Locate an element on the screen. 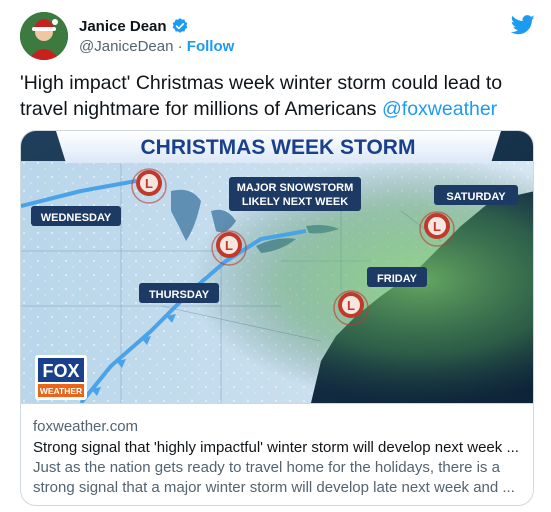 The height and width of the screenshot is (512, 551). author-handle: @JaniceDean is located at coordinates (126, 46).